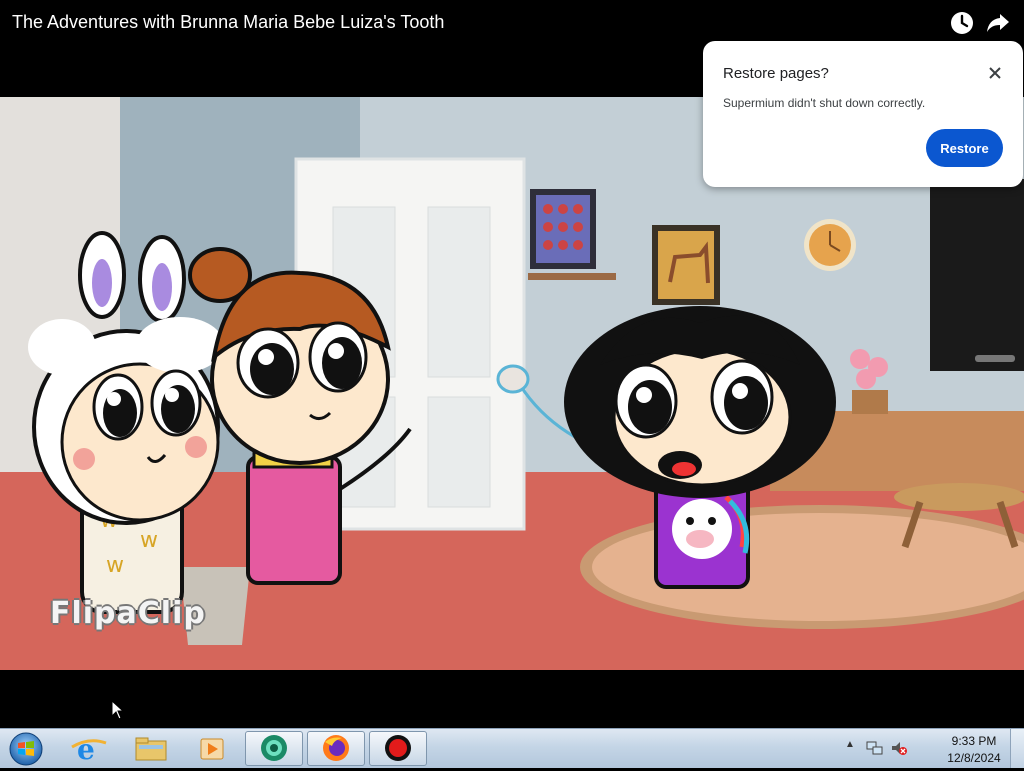 This screenshot has width=1024, height=771. I want to click on svg-text: e, so click(86, 749).